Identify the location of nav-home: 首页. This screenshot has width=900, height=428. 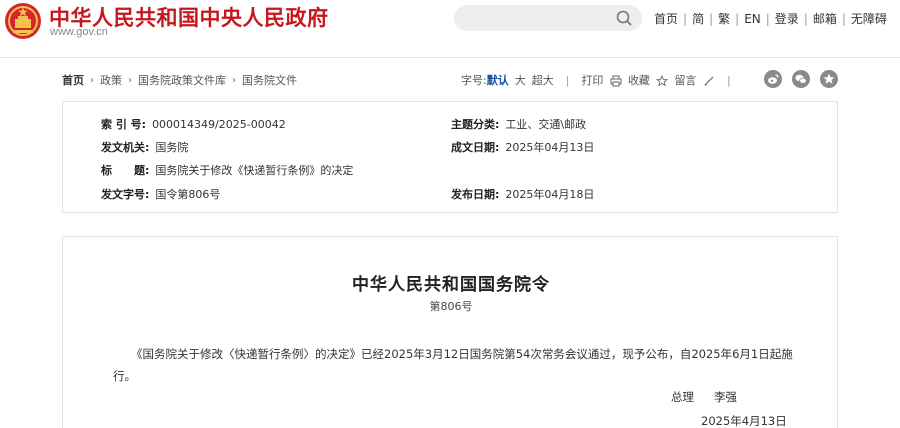
(666, 18).